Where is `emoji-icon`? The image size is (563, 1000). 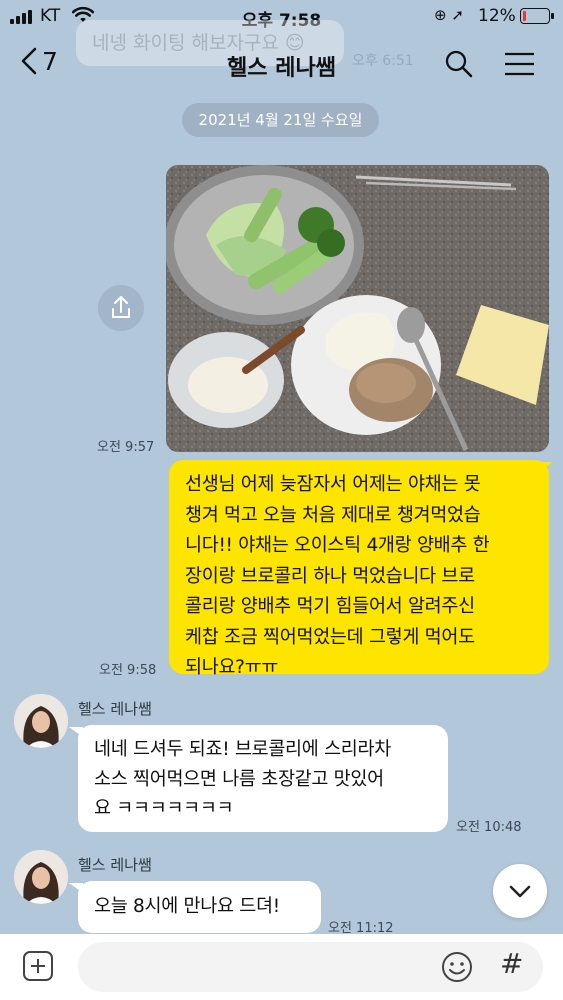 emoji-icon is located at coordinates (457, 967).